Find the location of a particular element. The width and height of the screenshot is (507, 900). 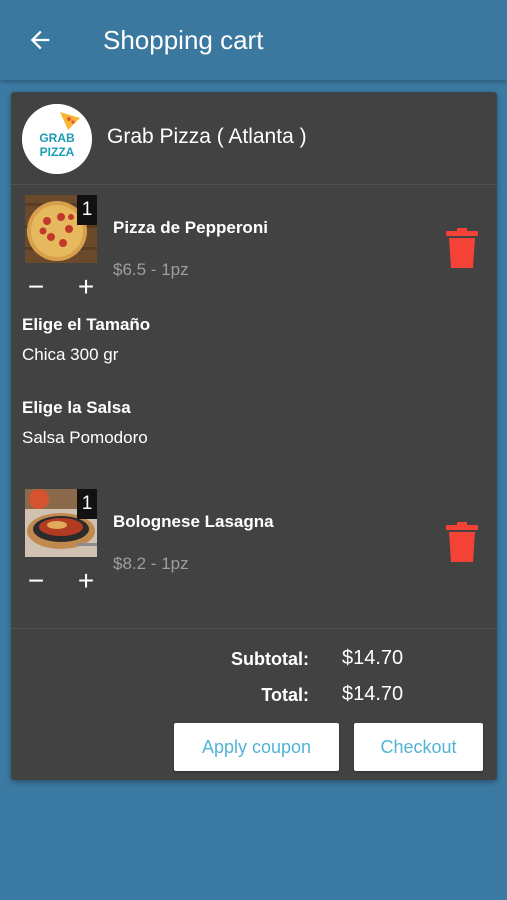

arrow-left-icon is located at coordinates (40, 40).